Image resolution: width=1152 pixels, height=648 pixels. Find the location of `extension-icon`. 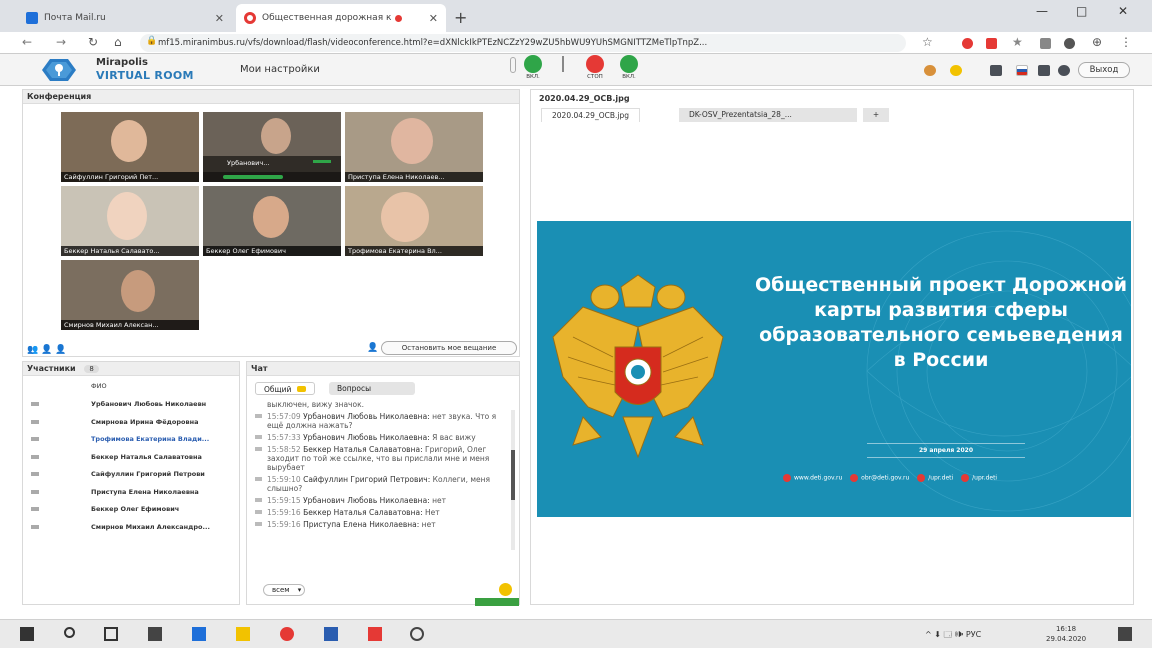

extension-icon is located at coordinates (991, 43).